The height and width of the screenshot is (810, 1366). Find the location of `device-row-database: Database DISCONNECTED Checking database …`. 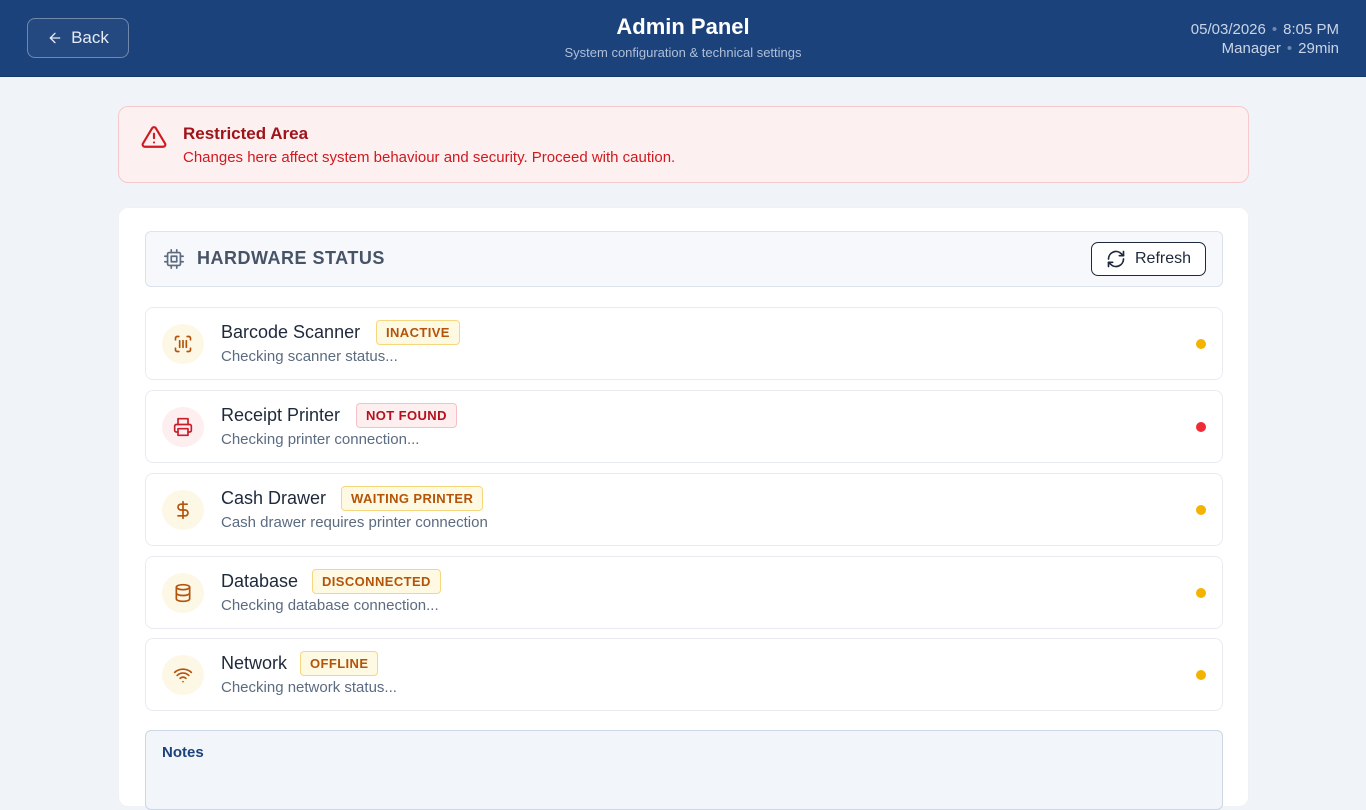

device-row-database: Database DISCONNECTED Checking database … is located at coordinates (684, 592).